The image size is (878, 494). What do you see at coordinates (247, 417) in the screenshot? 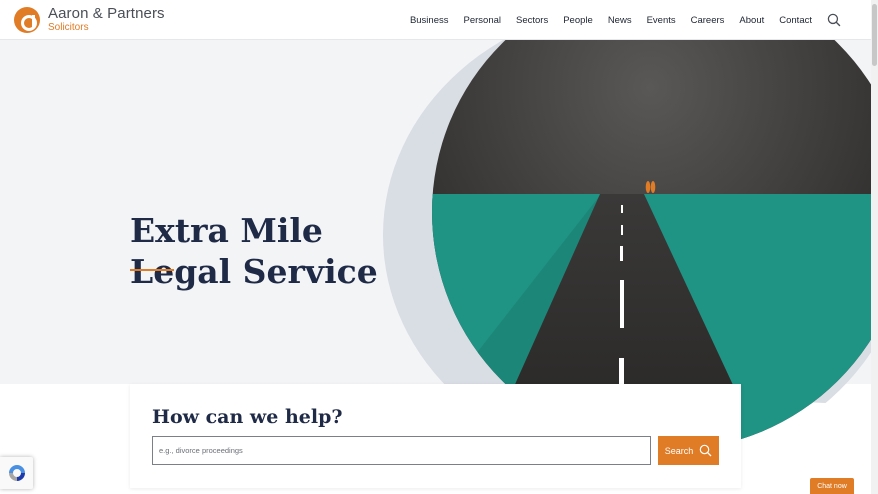
I see `help-title: How can we help?` at bounding box center [247, 417].